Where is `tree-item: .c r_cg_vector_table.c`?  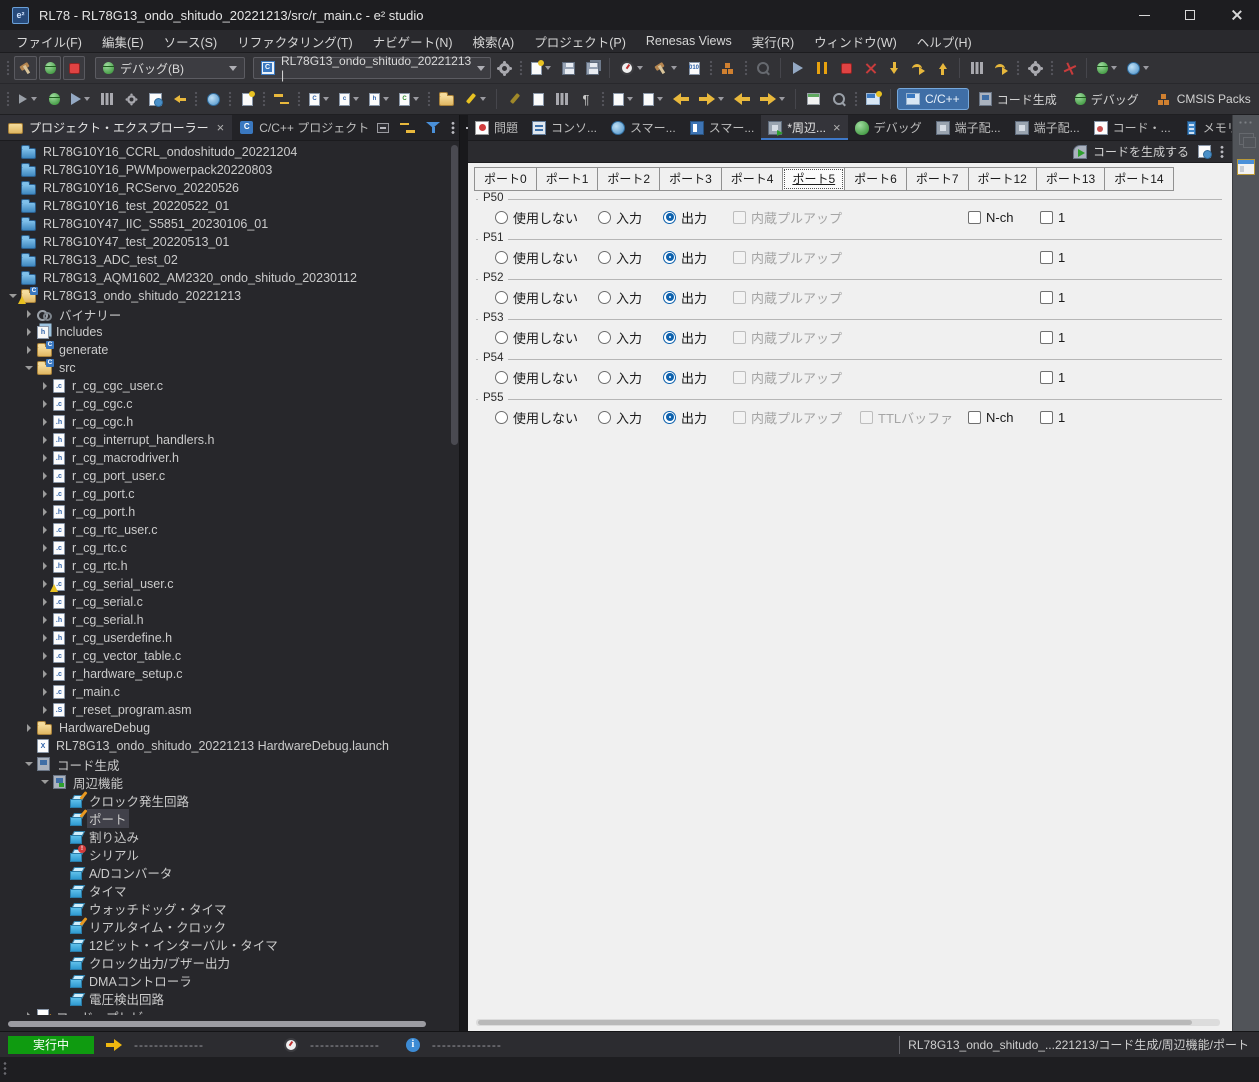 tree-item: .c r_cg_vector_table.c is located at coordinates (224, 656).